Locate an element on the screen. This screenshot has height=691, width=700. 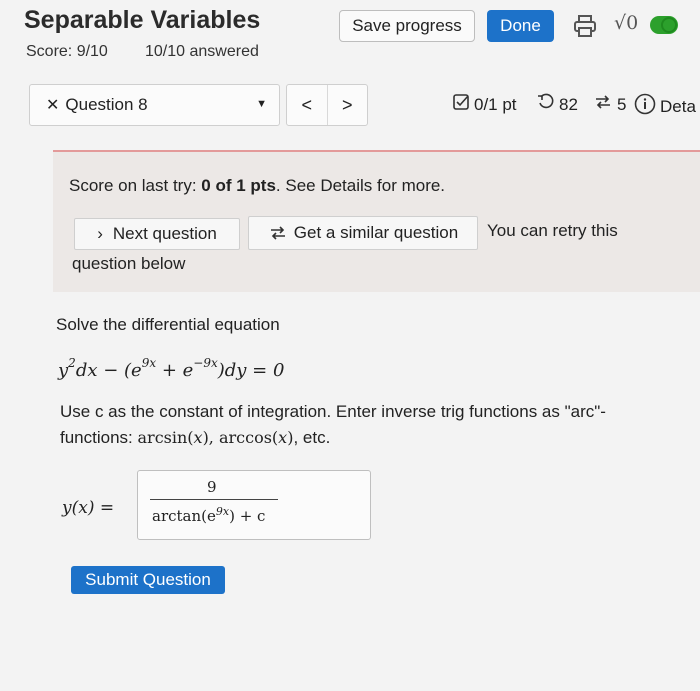
similar-question-label: Get a similar question is located at coordinates (376, 232).